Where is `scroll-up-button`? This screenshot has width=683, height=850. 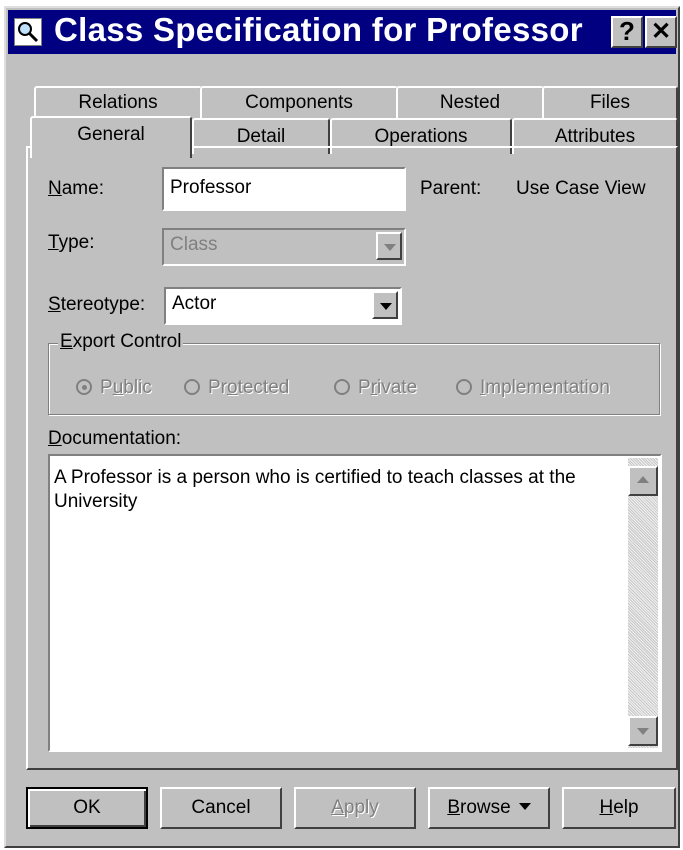 scroll-up-button is located at coordinates (643, 481).